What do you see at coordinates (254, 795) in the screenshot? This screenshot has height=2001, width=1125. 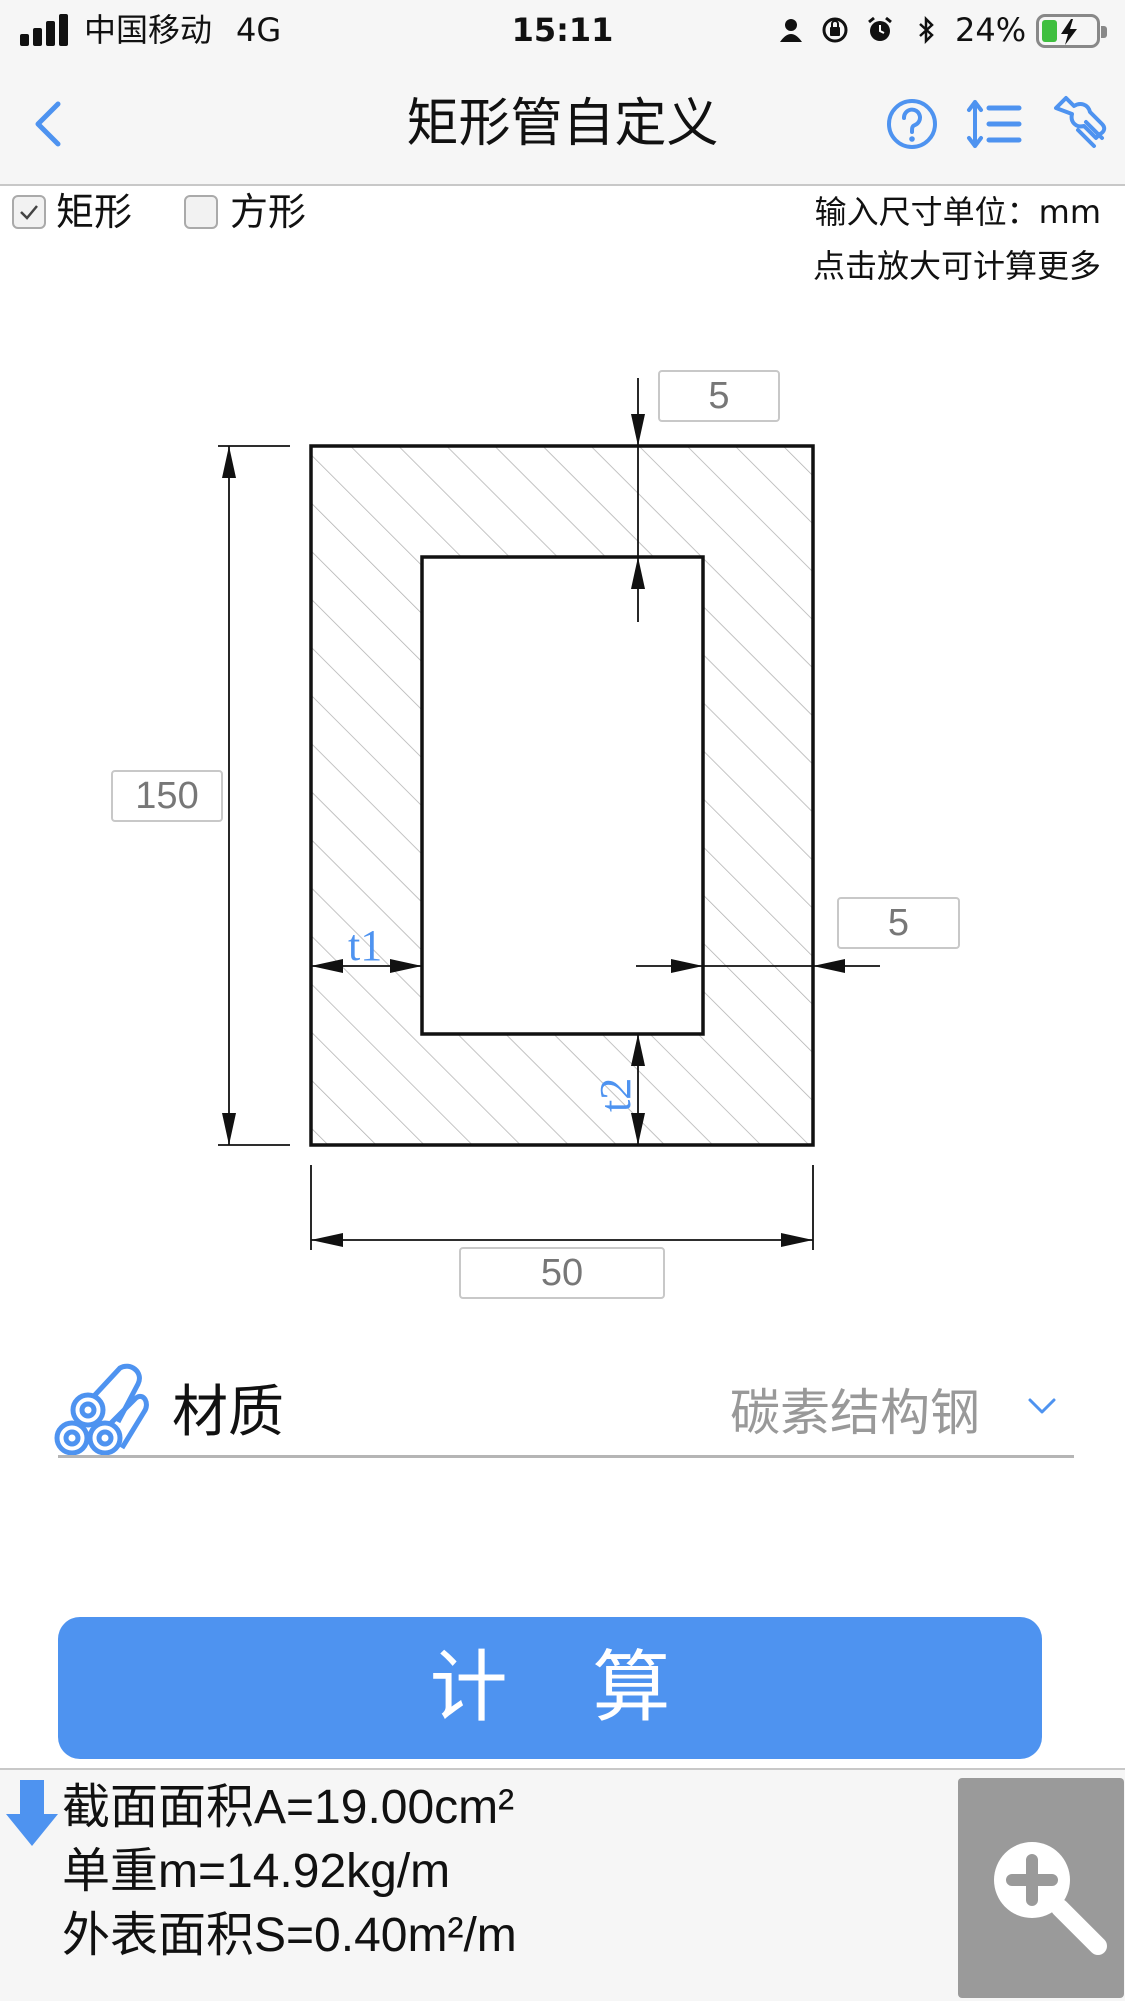 I see `height-dimension-line` at bounding box center [254, 795].